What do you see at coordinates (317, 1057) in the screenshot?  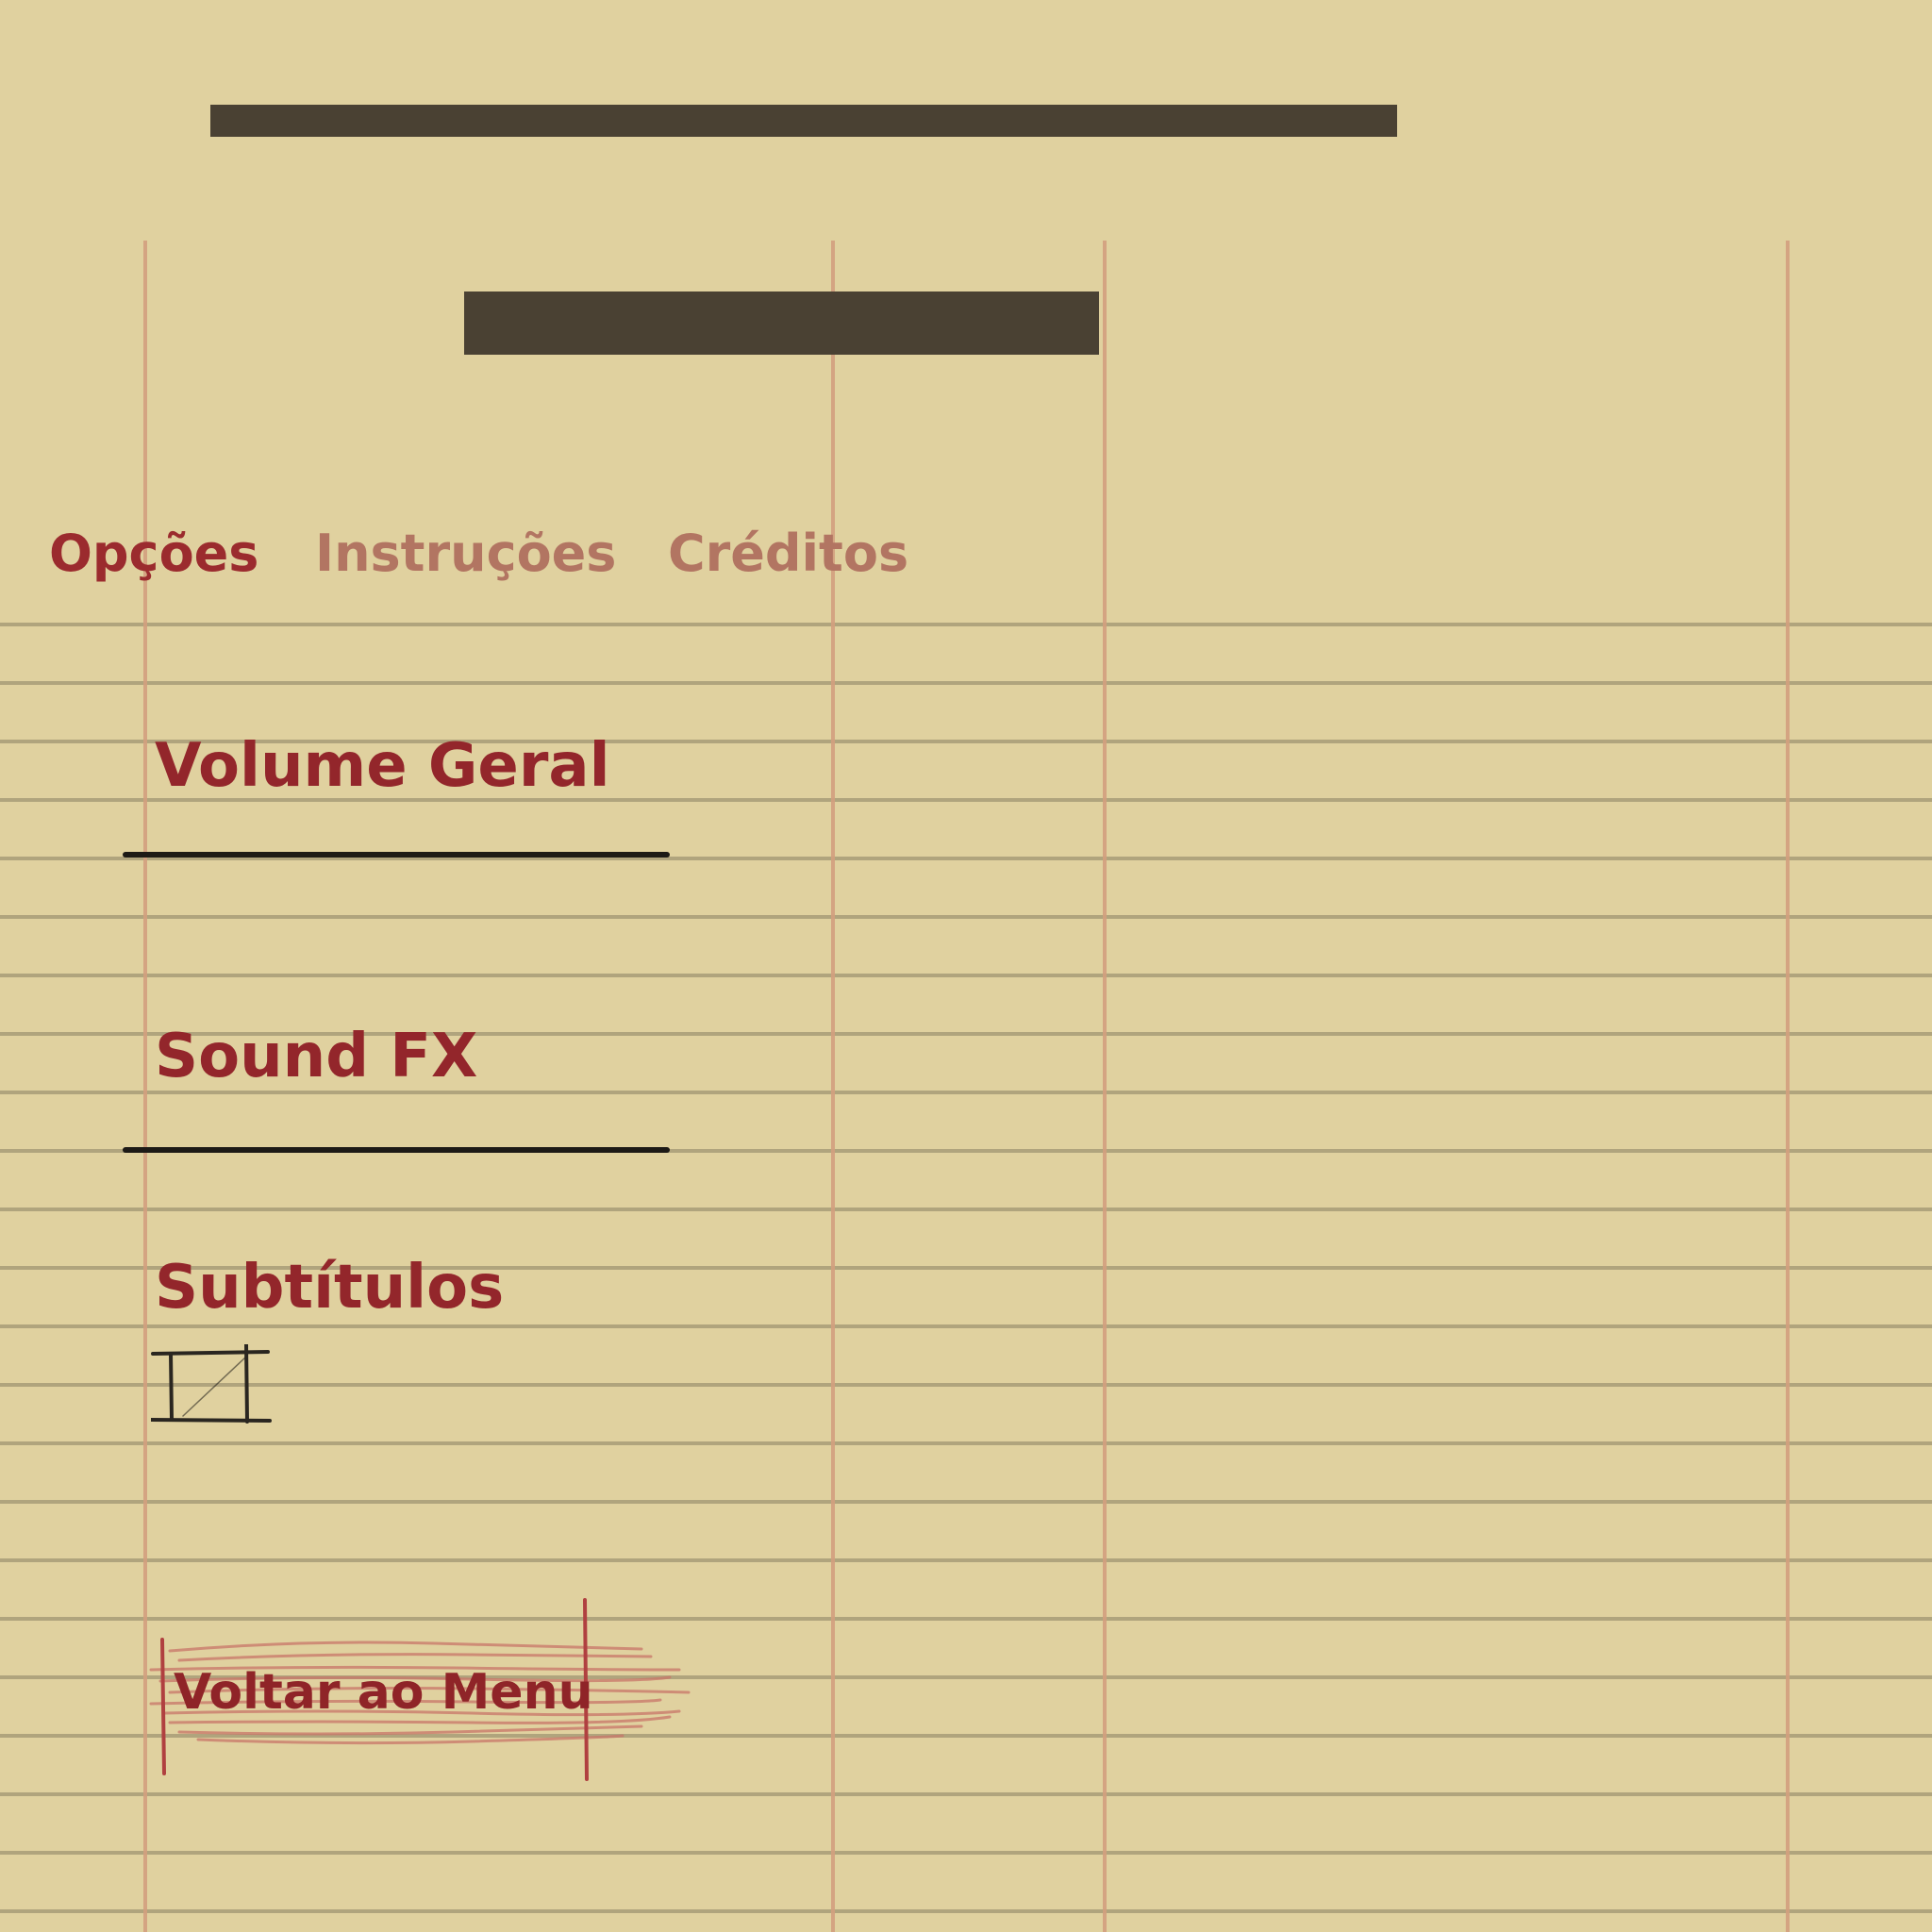 I see `sound-fx-label: Sound FX` at bounding box center [317, 1057].